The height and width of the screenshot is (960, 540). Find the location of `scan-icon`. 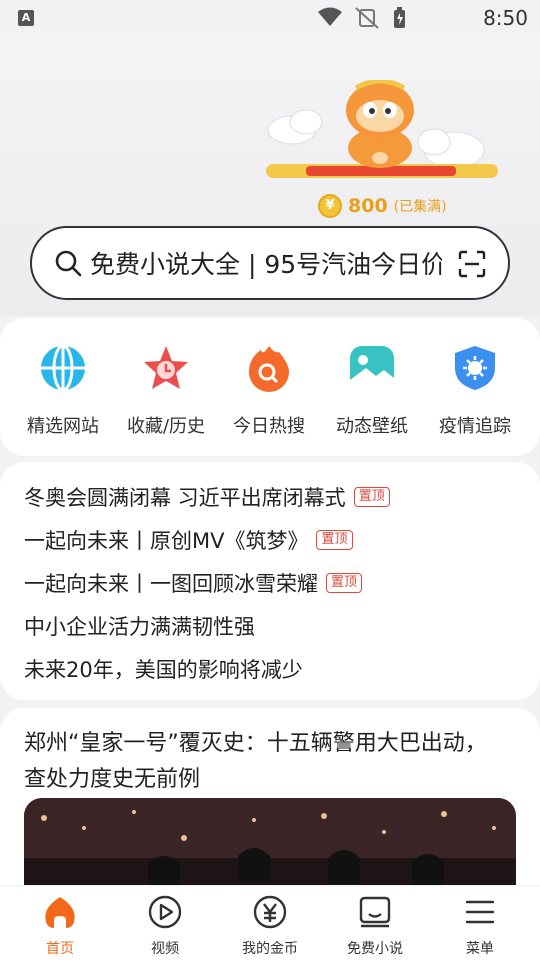

scan-icon is located at coordinates (472, 264).